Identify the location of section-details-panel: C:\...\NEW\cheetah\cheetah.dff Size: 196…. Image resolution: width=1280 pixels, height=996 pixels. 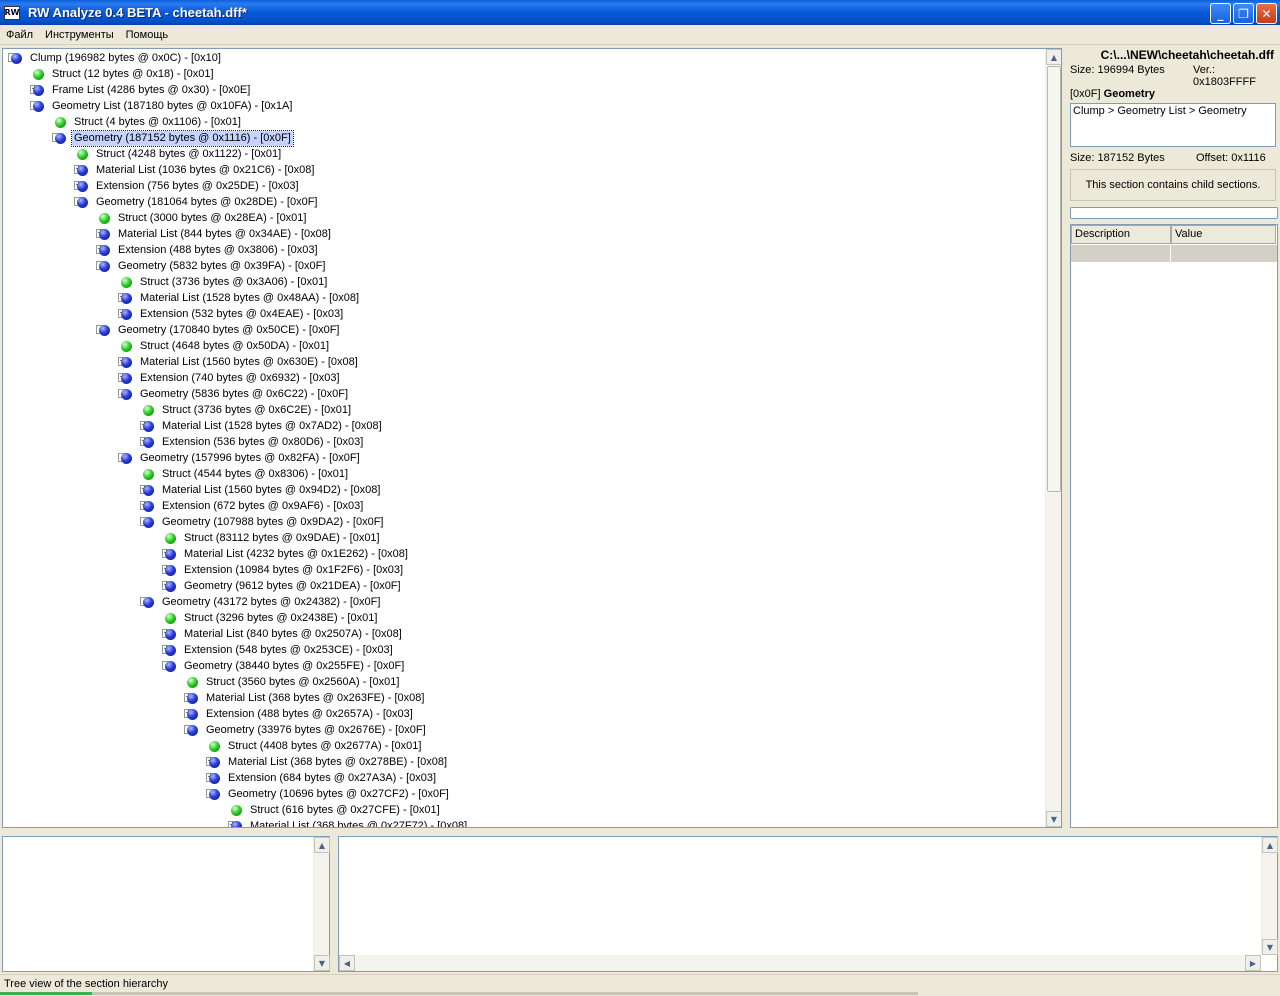
(1173, 438).